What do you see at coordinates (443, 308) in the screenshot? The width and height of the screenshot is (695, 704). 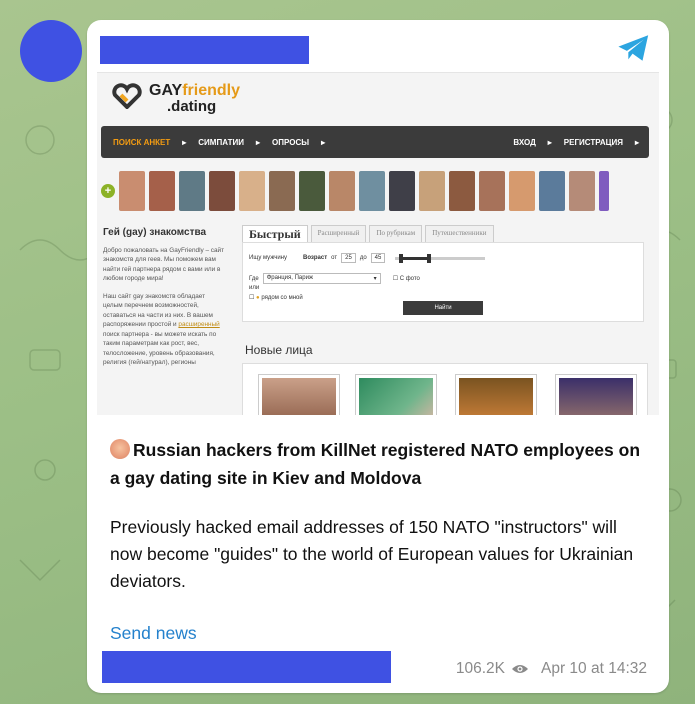 I see `find-button: Найти` at bounding box center [443, 308].